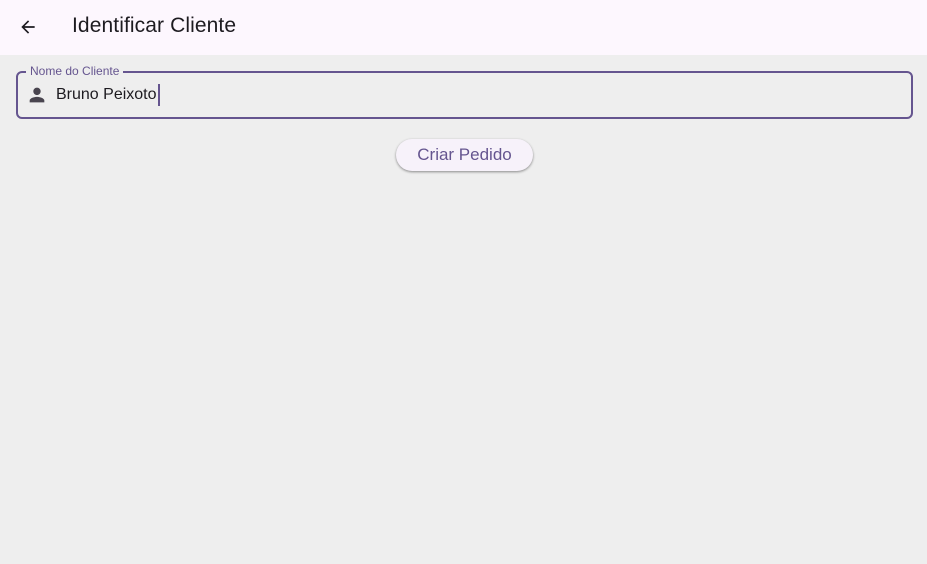 The width and height of the screenshot is (927, 564). I want to click on customer-name-value: Bruno Peixoto, so click(106, 94).